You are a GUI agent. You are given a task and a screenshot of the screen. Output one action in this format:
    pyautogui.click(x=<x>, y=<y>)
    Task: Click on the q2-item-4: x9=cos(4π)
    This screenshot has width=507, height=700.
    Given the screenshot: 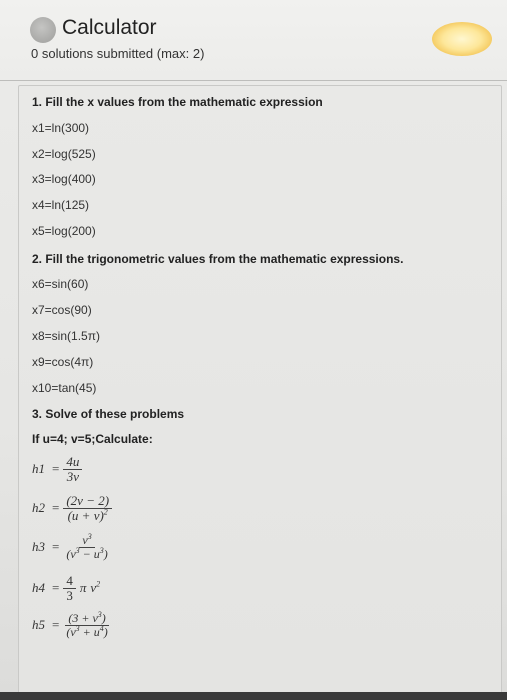 What is the action you would take?
    pyautogui.click(x=63, y=362)
    